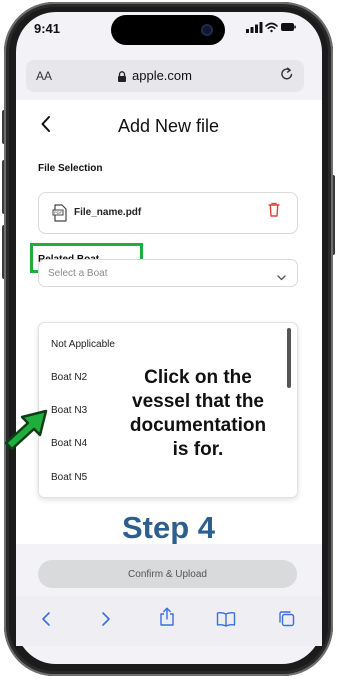  Describe the element at coordinates (108, 212) in the screenshot. I see `file-name: File_name.pdf` at that location.